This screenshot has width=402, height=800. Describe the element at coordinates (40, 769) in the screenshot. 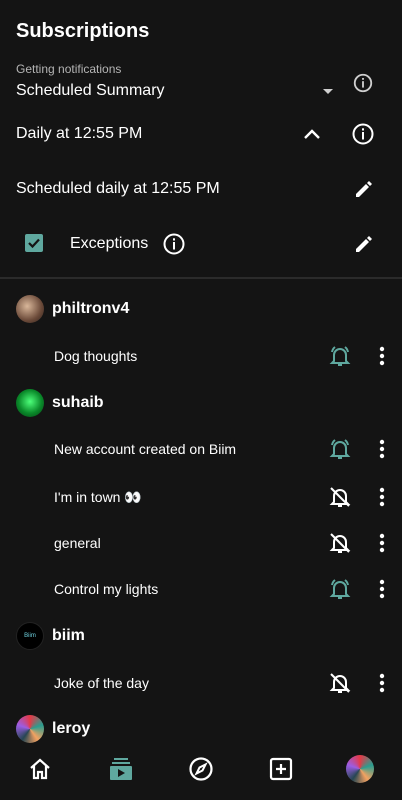

I see `home-icon` at that location.